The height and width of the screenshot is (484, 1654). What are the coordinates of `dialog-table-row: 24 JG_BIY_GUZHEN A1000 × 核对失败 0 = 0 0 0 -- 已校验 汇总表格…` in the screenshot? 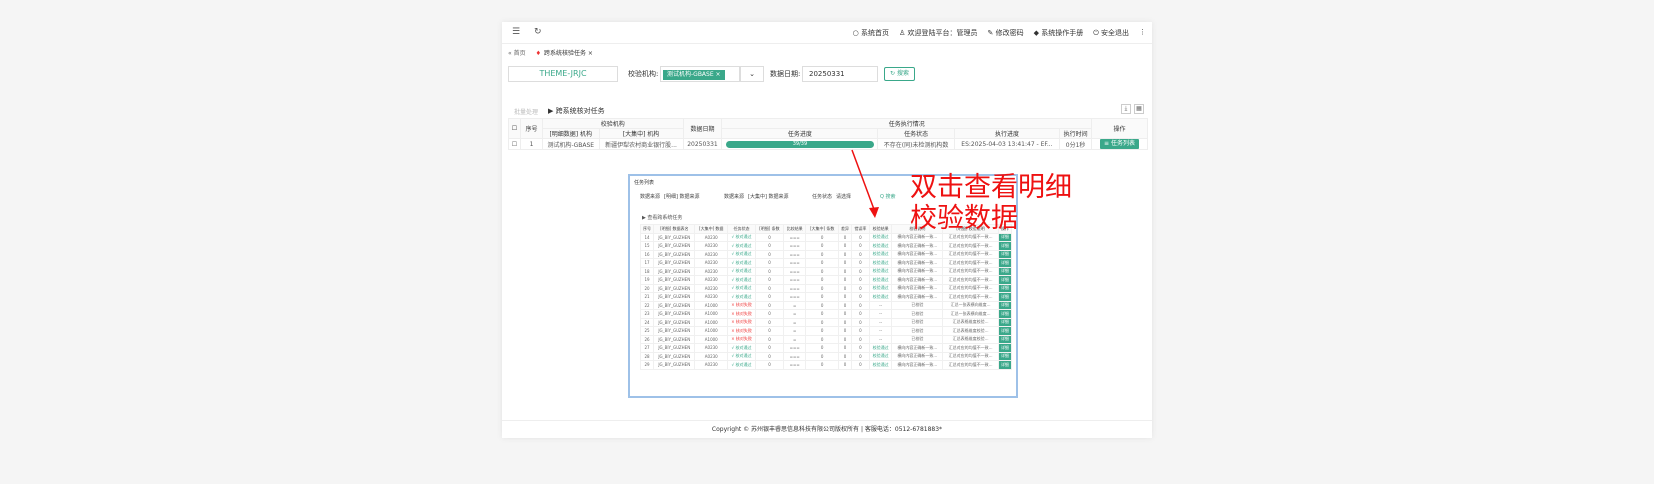 It's located at (826, 322).